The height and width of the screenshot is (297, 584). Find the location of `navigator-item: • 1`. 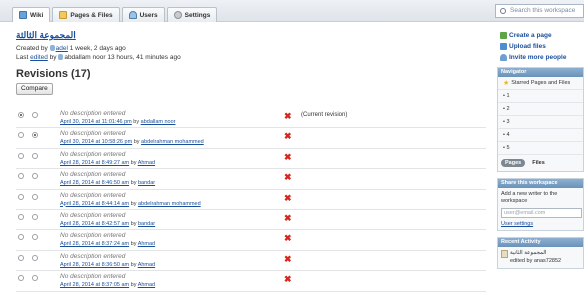

navigator-item: • 1 is located at coordinates (540, 96).